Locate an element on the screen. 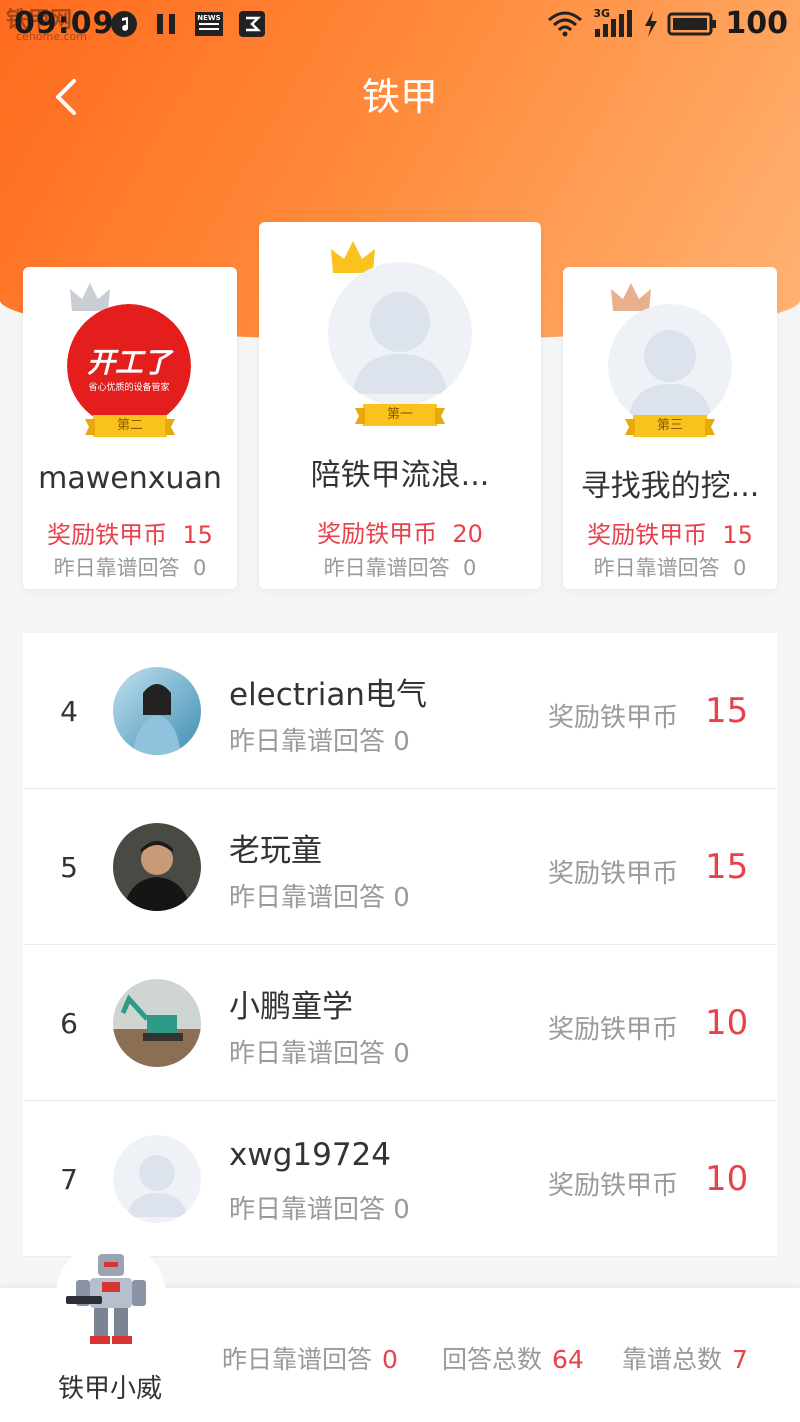 The height and width of the screenshot is (1422, 800). podium-reward: 奖励铁甲币 20 is located at coordinates (400, 534).